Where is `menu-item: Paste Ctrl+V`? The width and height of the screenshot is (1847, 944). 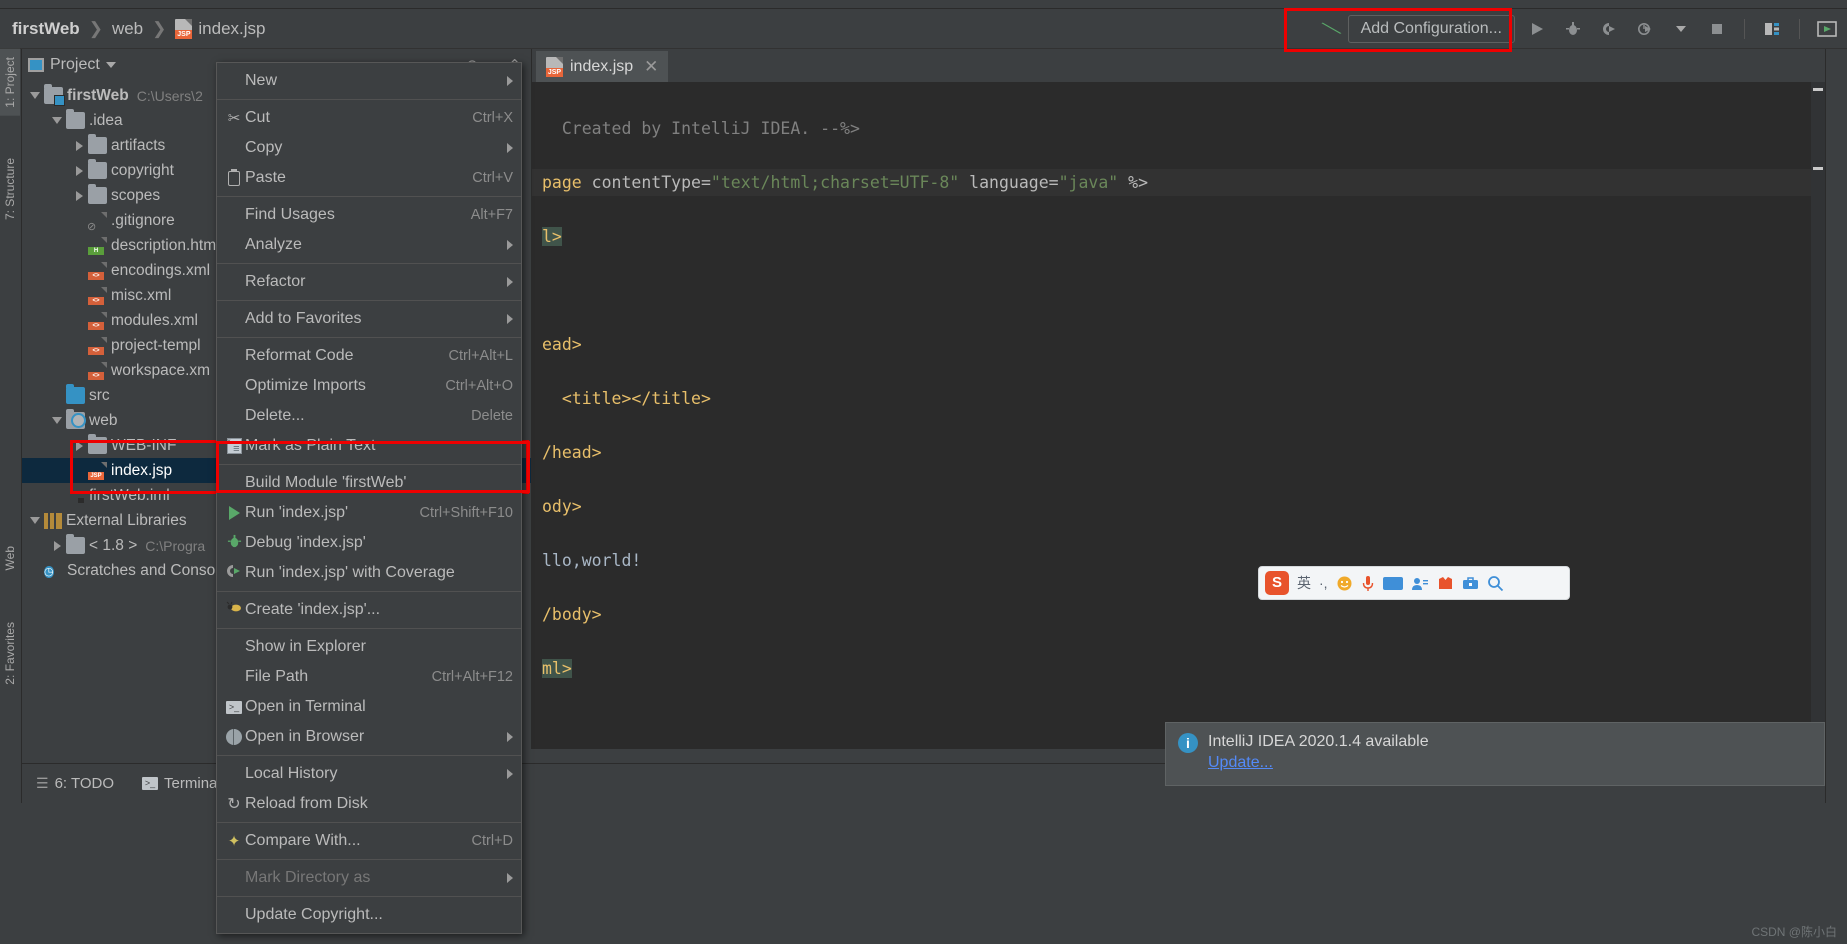
menu-item: Paste Ctrl+V is located at coordinates (369, 178).